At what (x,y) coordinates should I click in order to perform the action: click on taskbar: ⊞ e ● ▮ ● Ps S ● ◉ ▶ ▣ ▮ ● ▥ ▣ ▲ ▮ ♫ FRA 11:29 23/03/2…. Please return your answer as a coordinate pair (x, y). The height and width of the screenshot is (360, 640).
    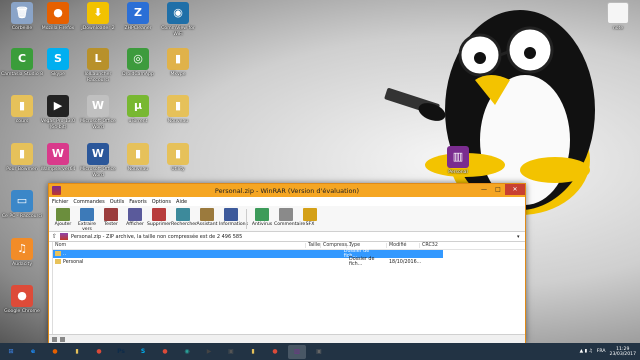
    Looking at the image, I should click on (320, 351).